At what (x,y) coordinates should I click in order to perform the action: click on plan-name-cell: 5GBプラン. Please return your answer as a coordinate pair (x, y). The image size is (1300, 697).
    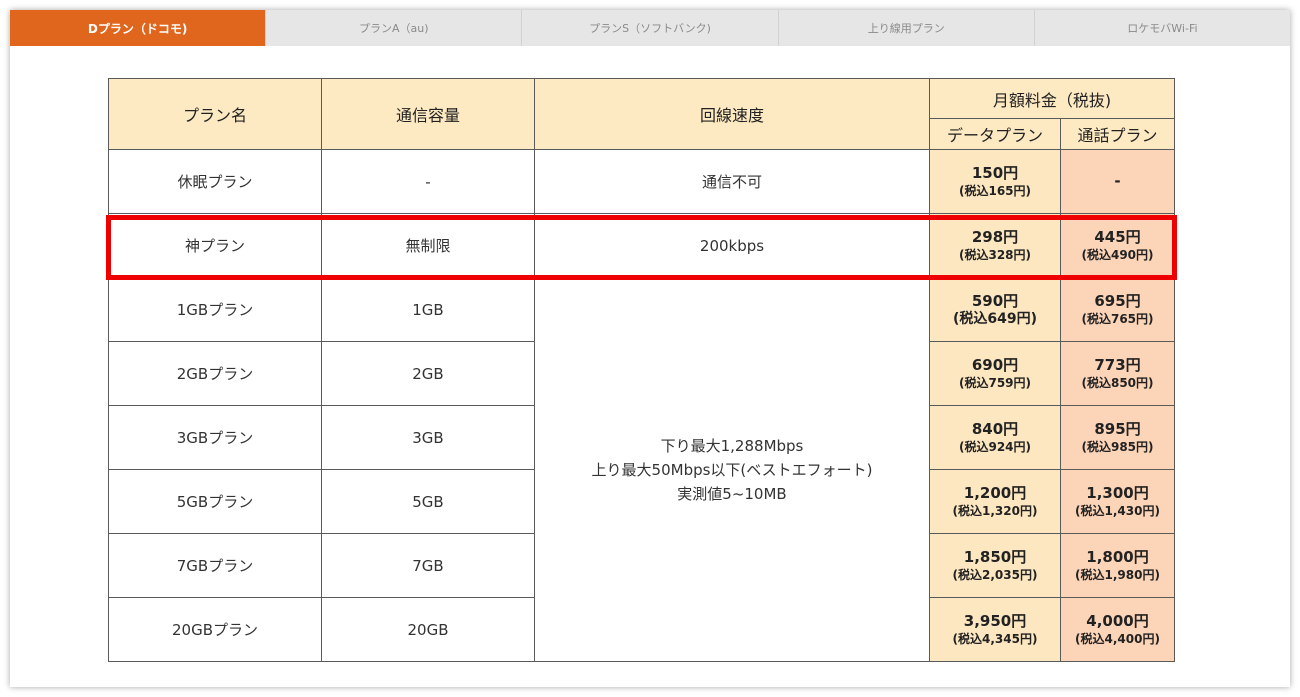
    Looking at the image, I should click on (215, 501).